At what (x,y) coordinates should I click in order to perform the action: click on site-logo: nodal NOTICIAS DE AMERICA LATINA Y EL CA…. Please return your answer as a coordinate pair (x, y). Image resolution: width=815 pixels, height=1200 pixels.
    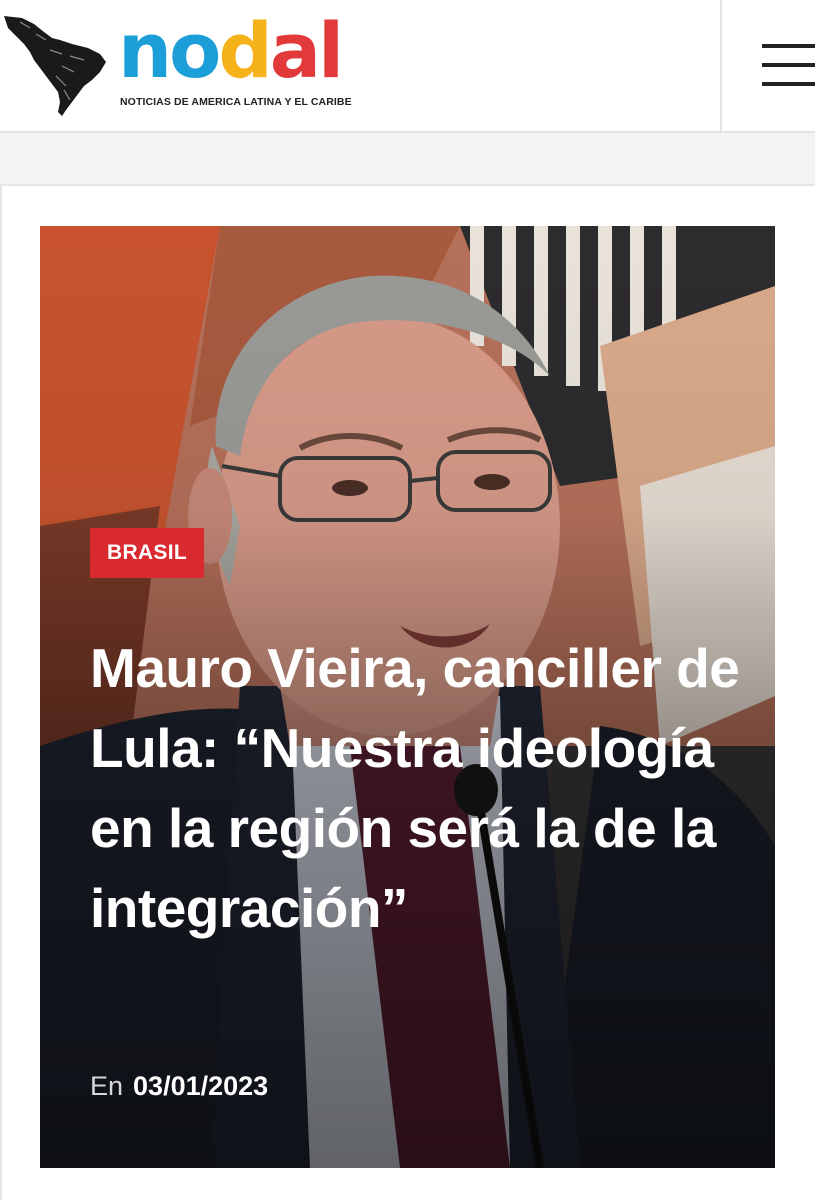
    Looking at the image, I should click on (180, 65).